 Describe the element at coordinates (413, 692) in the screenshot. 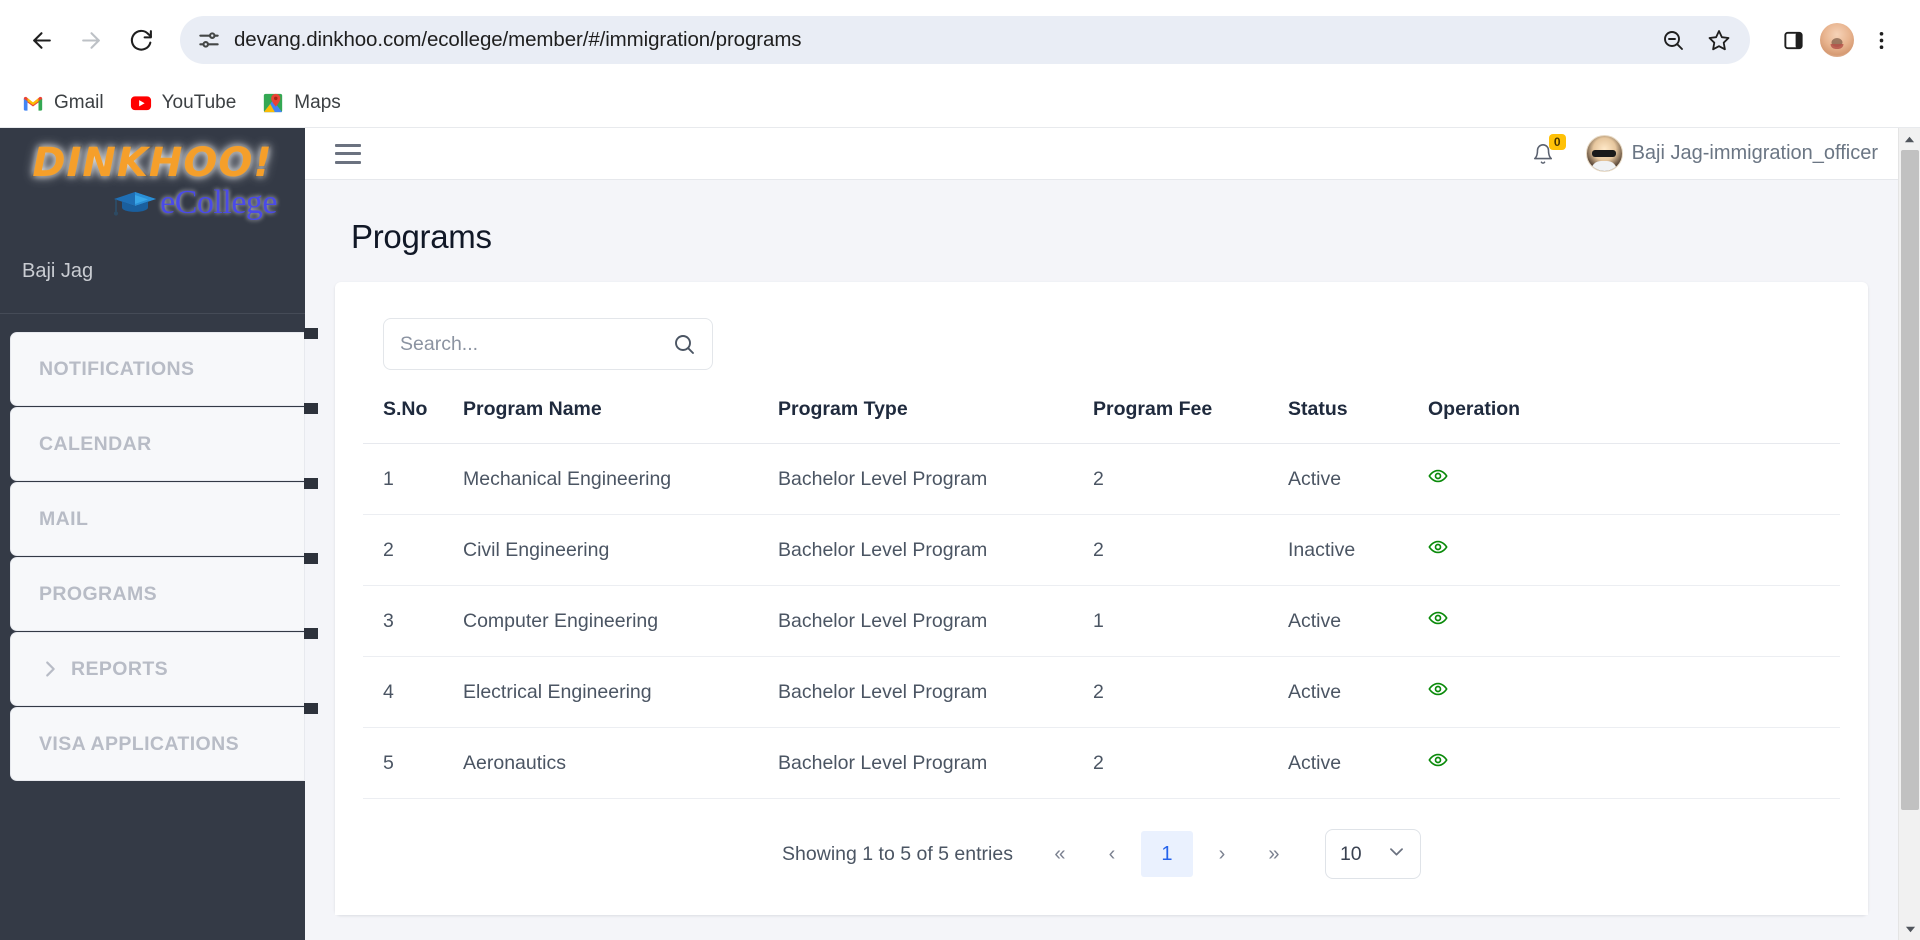

I see `cell-sno: 4` at that location.